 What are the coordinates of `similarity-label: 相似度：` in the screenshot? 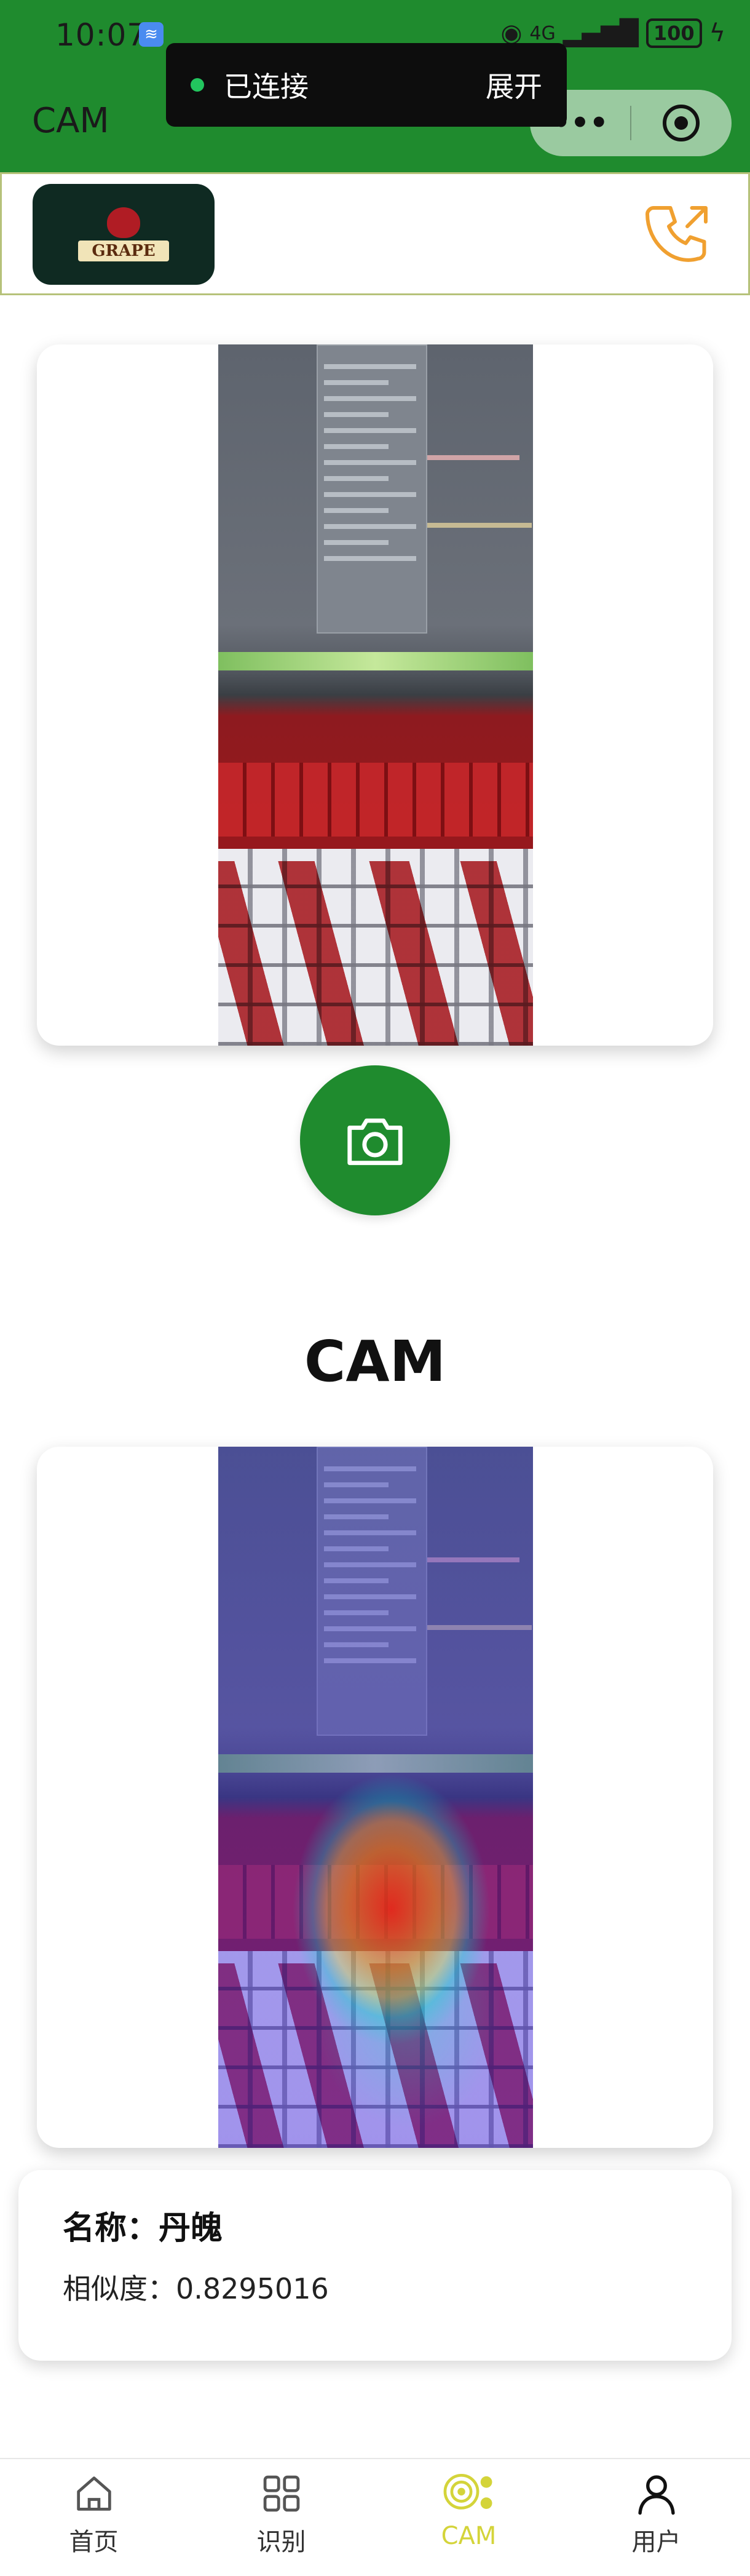 It's located at (120, 2288).